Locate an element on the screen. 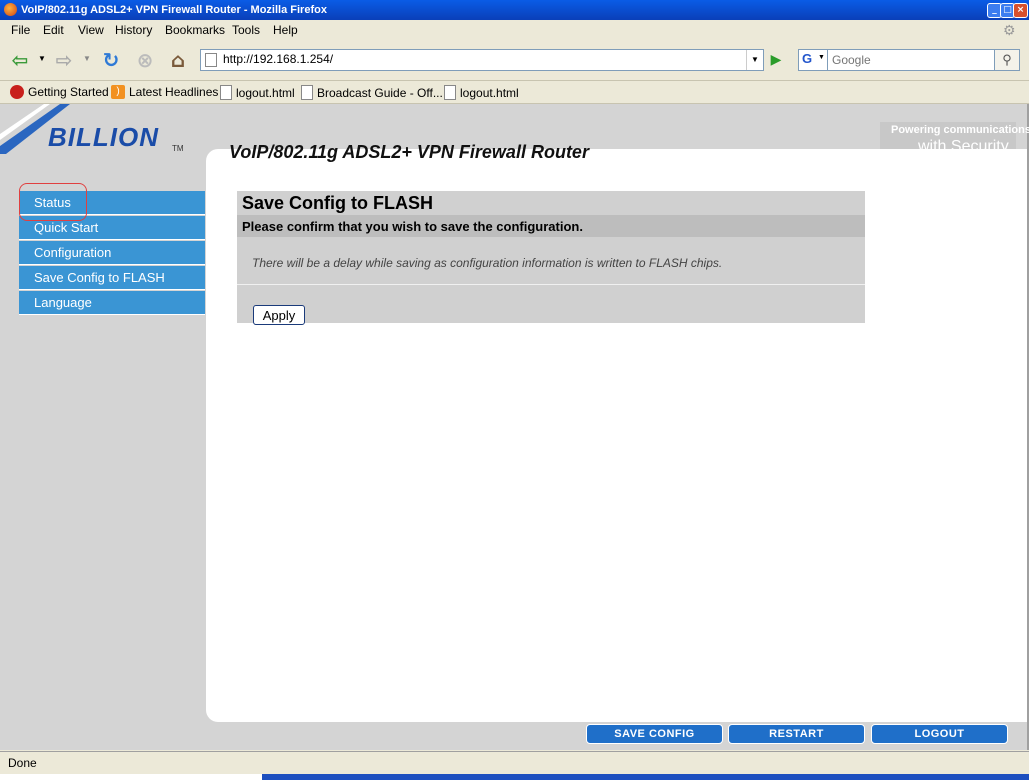 The height and width of the screenshot is (780, 1029). url-input is located at coordinates (483, 59).